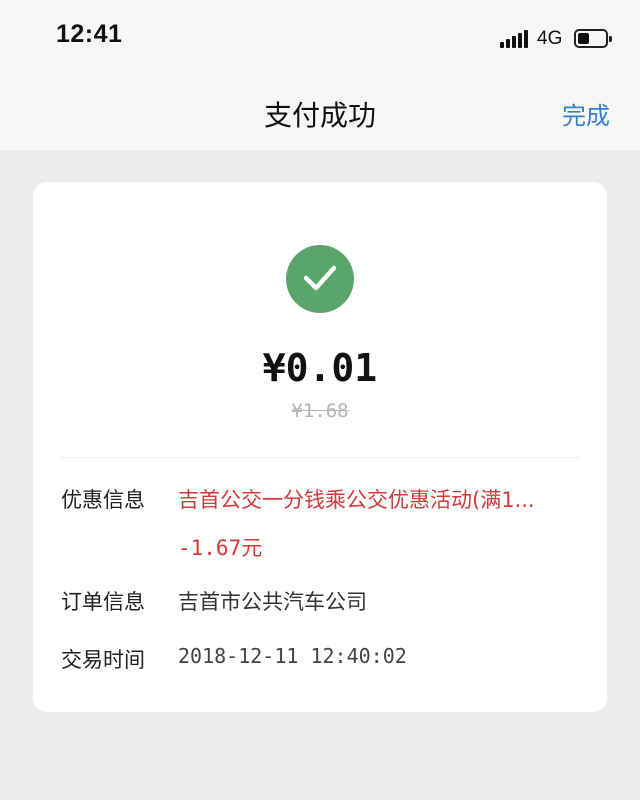 The image size is (640, 800). I want to click on check-circle-icon, so click(320, 279).